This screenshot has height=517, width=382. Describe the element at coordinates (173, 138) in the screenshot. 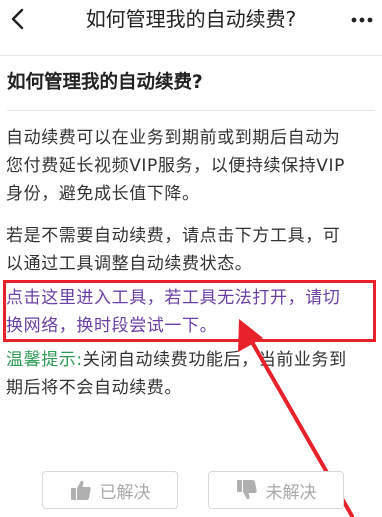

I see `paragraph-line: 自动续费可以在业务到期前或到期后自动为` at that location.